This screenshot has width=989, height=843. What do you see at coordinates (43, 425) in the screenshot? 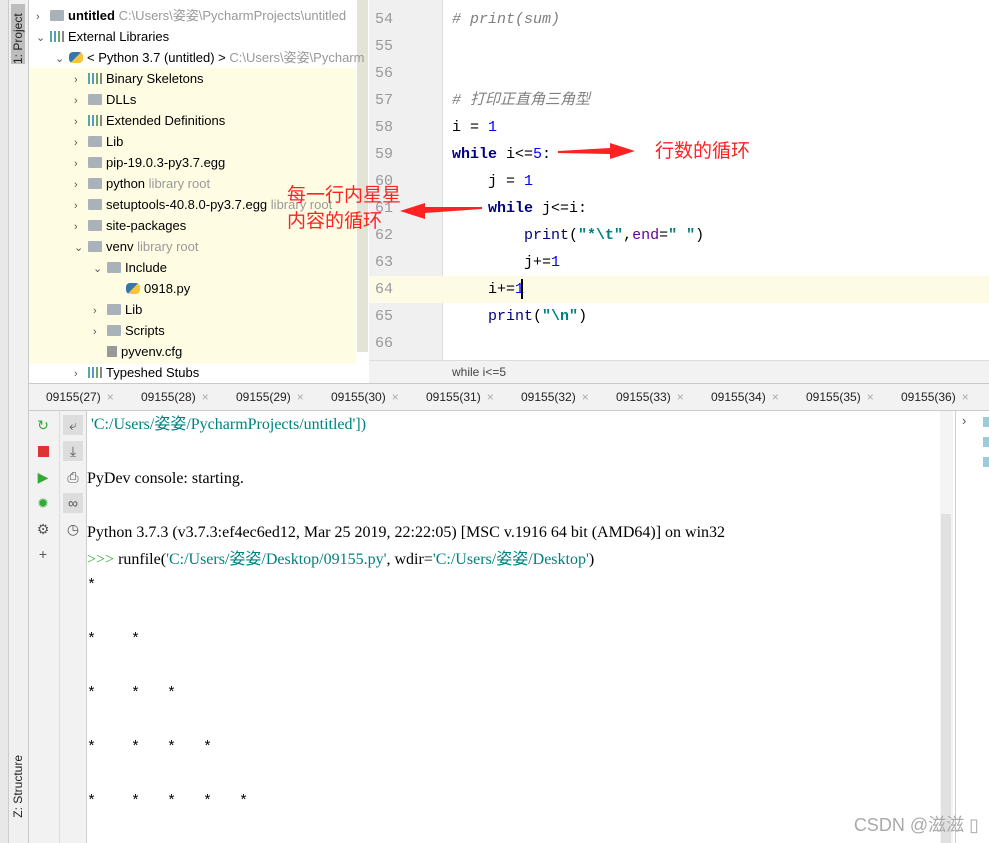
I see `rerun-icon: ↻` at bounding box center [43, 425].